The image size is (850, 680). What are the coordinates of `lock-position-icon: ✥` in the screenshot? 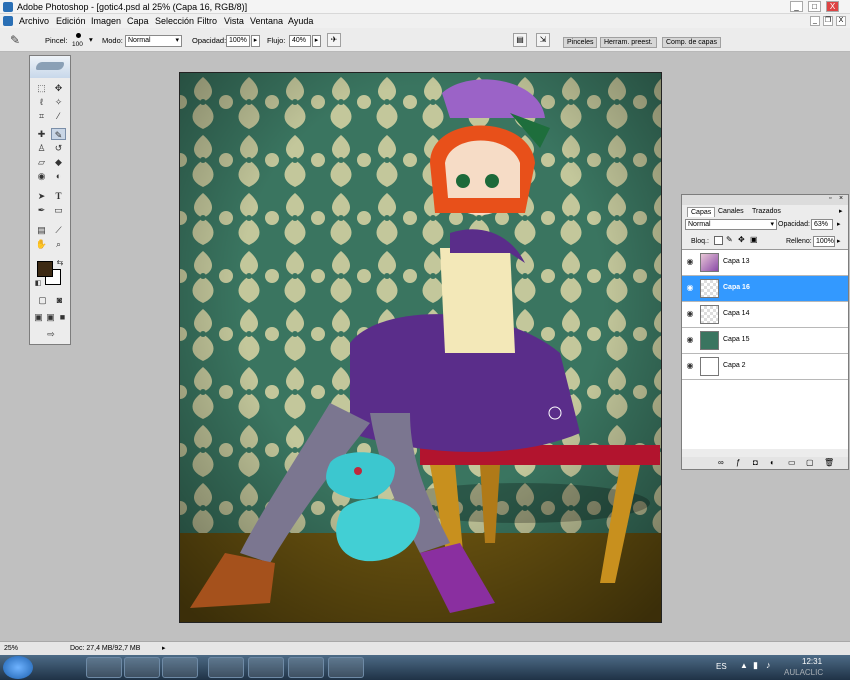 It's located at (741, 239).